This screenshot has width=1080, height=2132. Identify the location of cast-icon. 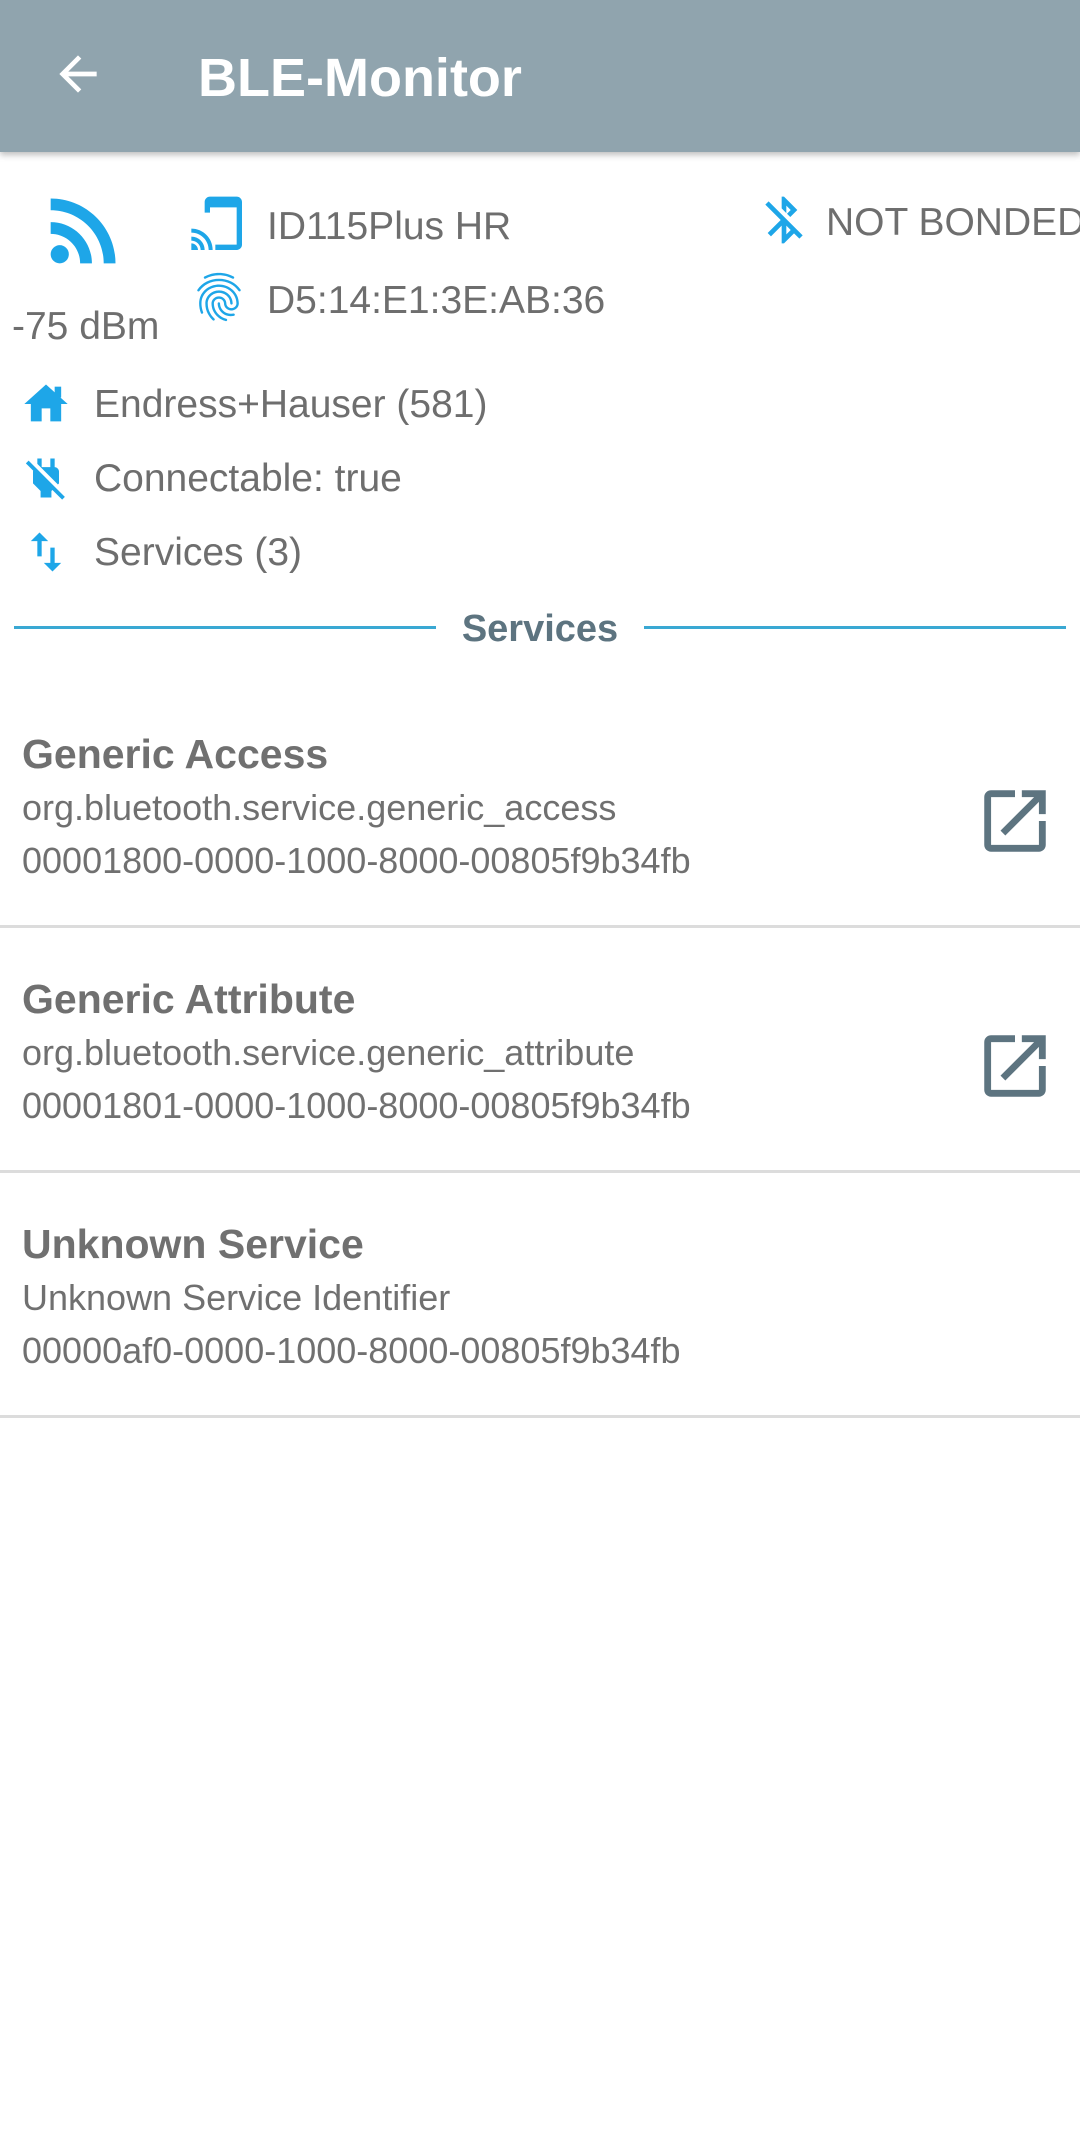
(218, 228).